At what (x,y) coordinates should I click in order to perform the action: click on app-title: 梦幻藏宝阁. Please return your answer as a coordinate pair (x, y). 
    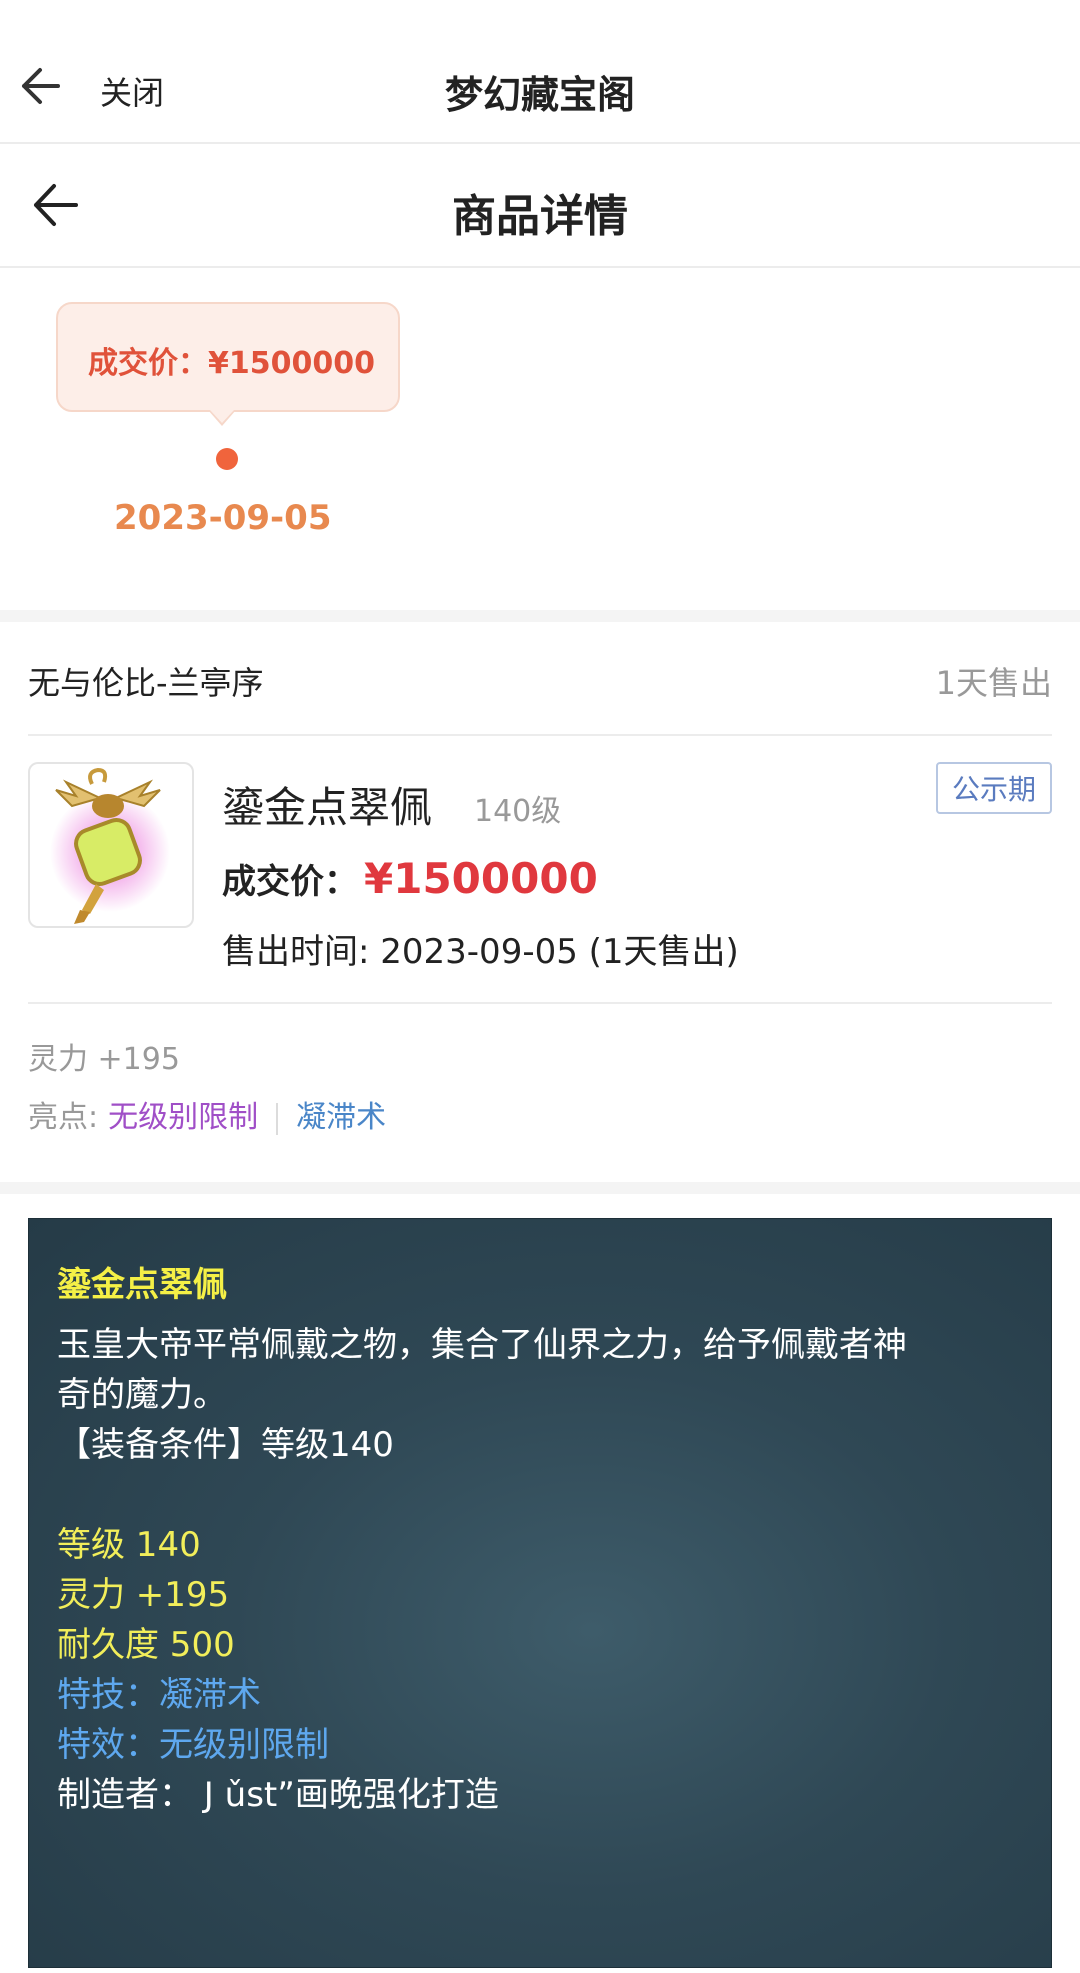
    Looking at the image, I should click on (539, 95).